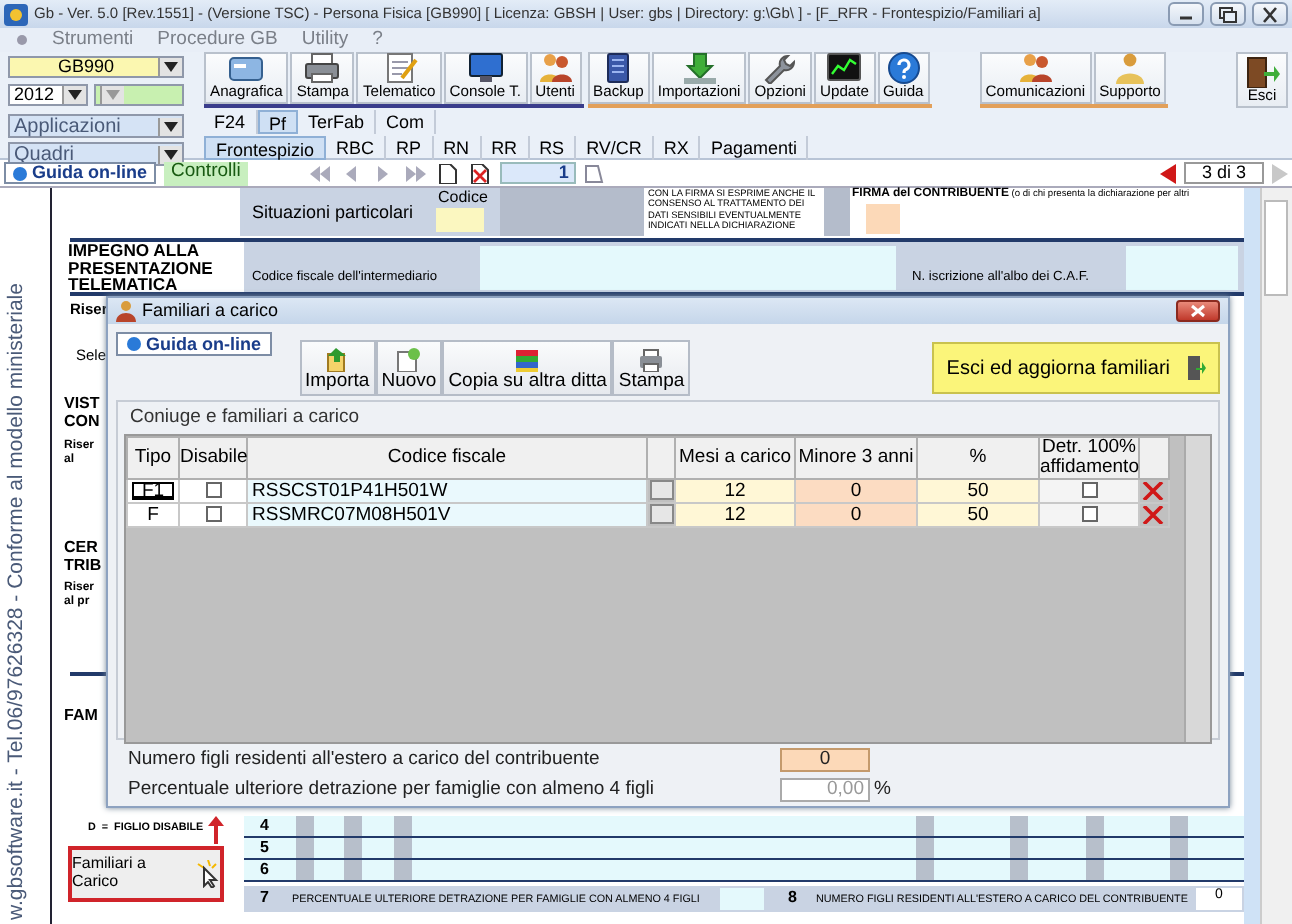 The image size is (1292, 924). What do you see at coordinates (265, 148) in the screenshot?
I see `tab: Frontespizio` at bounding box center [265, 148].